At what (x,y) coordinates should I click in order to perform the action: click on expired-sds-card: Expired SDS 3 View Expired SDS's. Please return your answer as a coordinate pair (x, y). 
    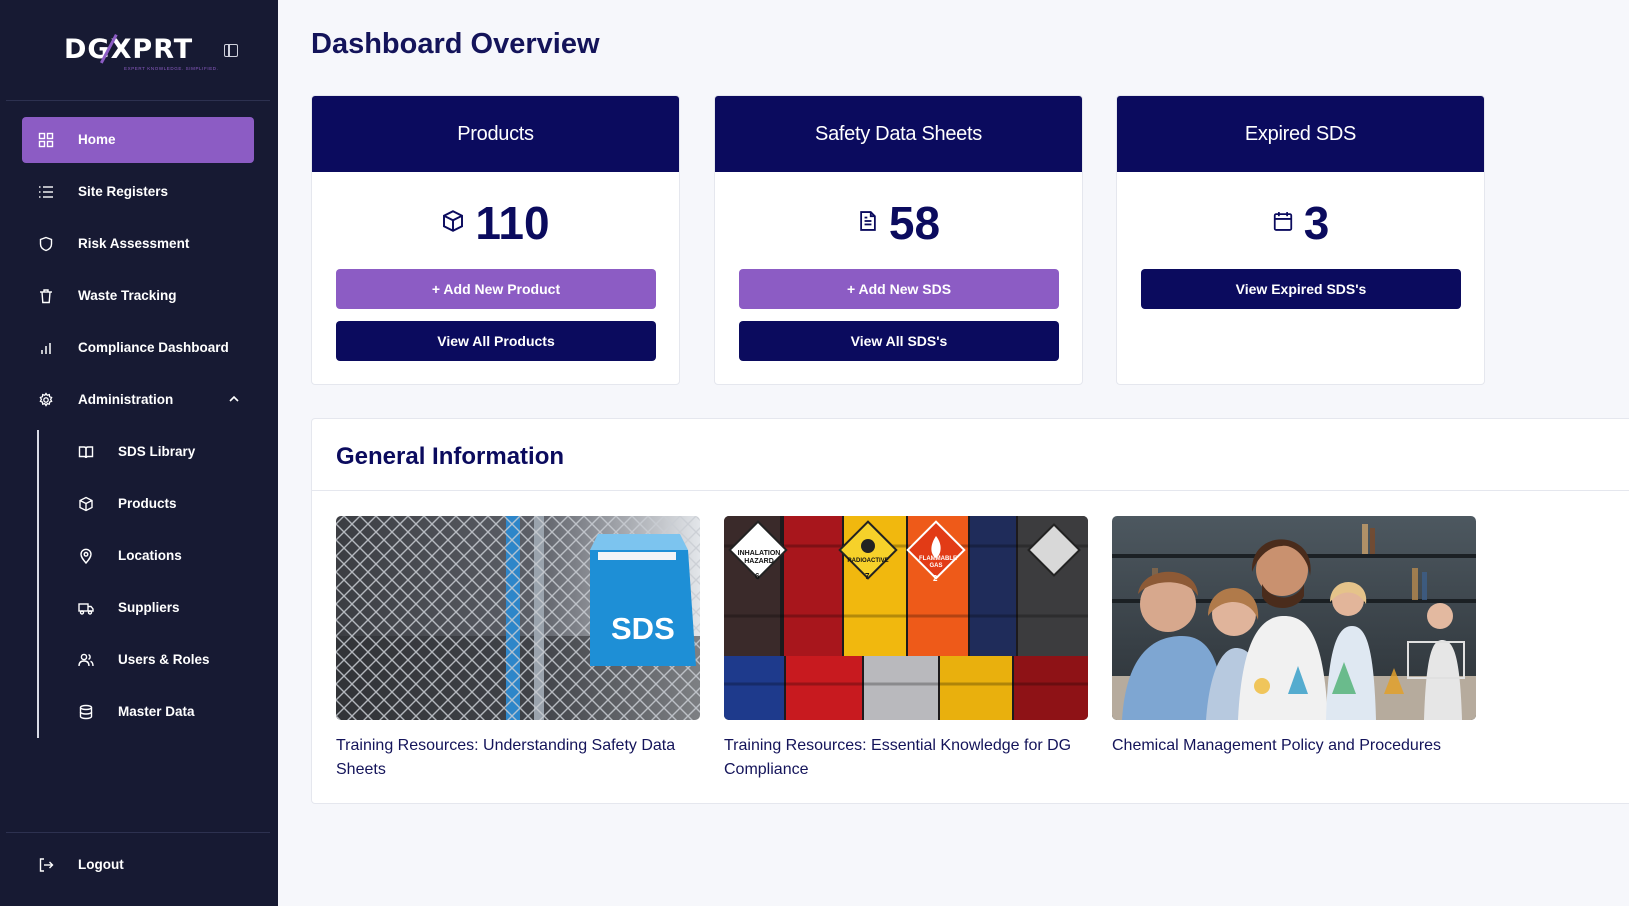
    Looking at the image, I should click on (1300, 240).